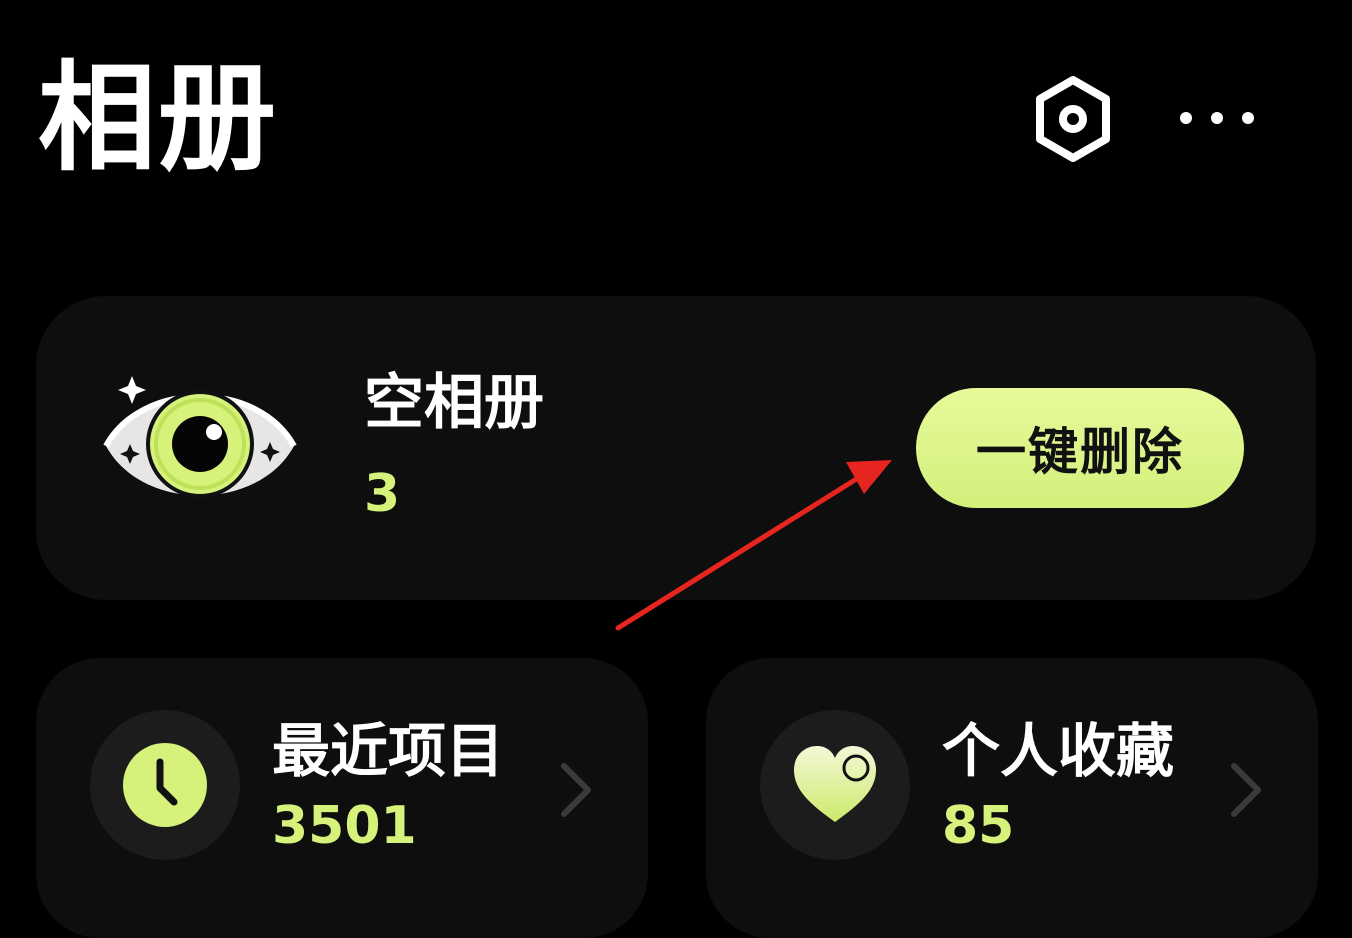 This screenshot has width=1352, height=938. I want to click on heart-icon, so click(835, 784).